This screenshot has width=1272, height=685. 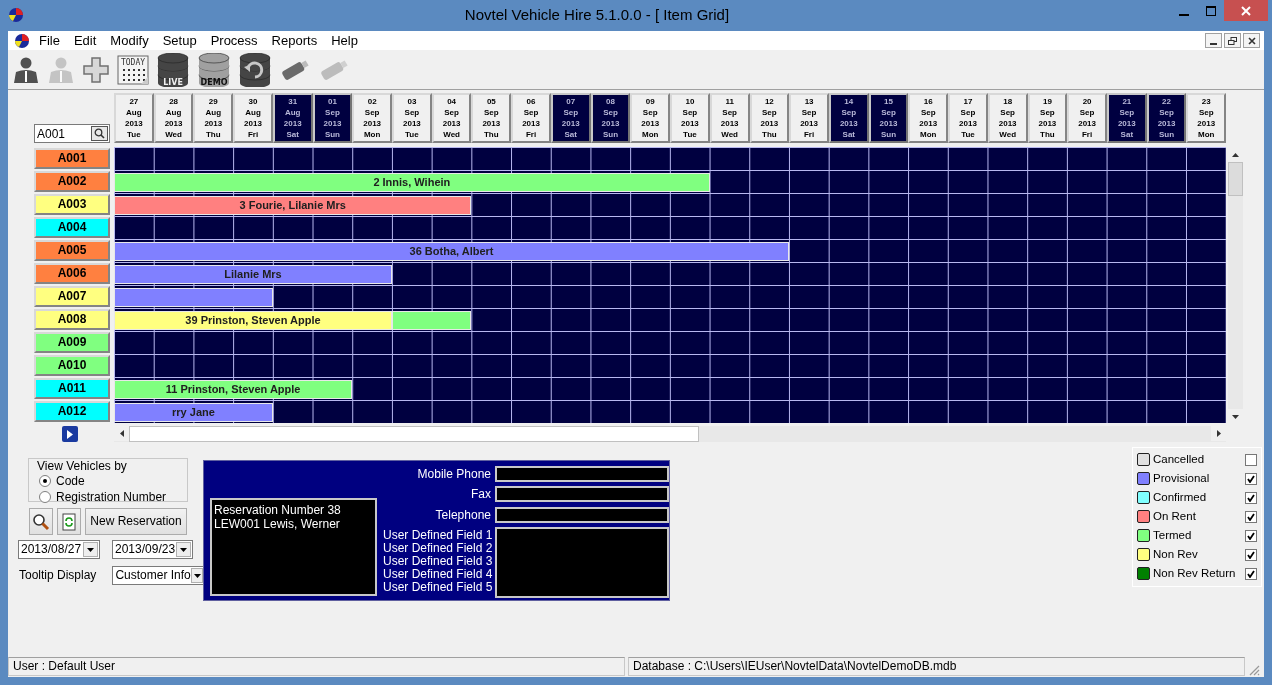 What do you see at coordinates (253, 112) in the screenshot?
I see `month-label: Aug` at bounding box center [253, 112].